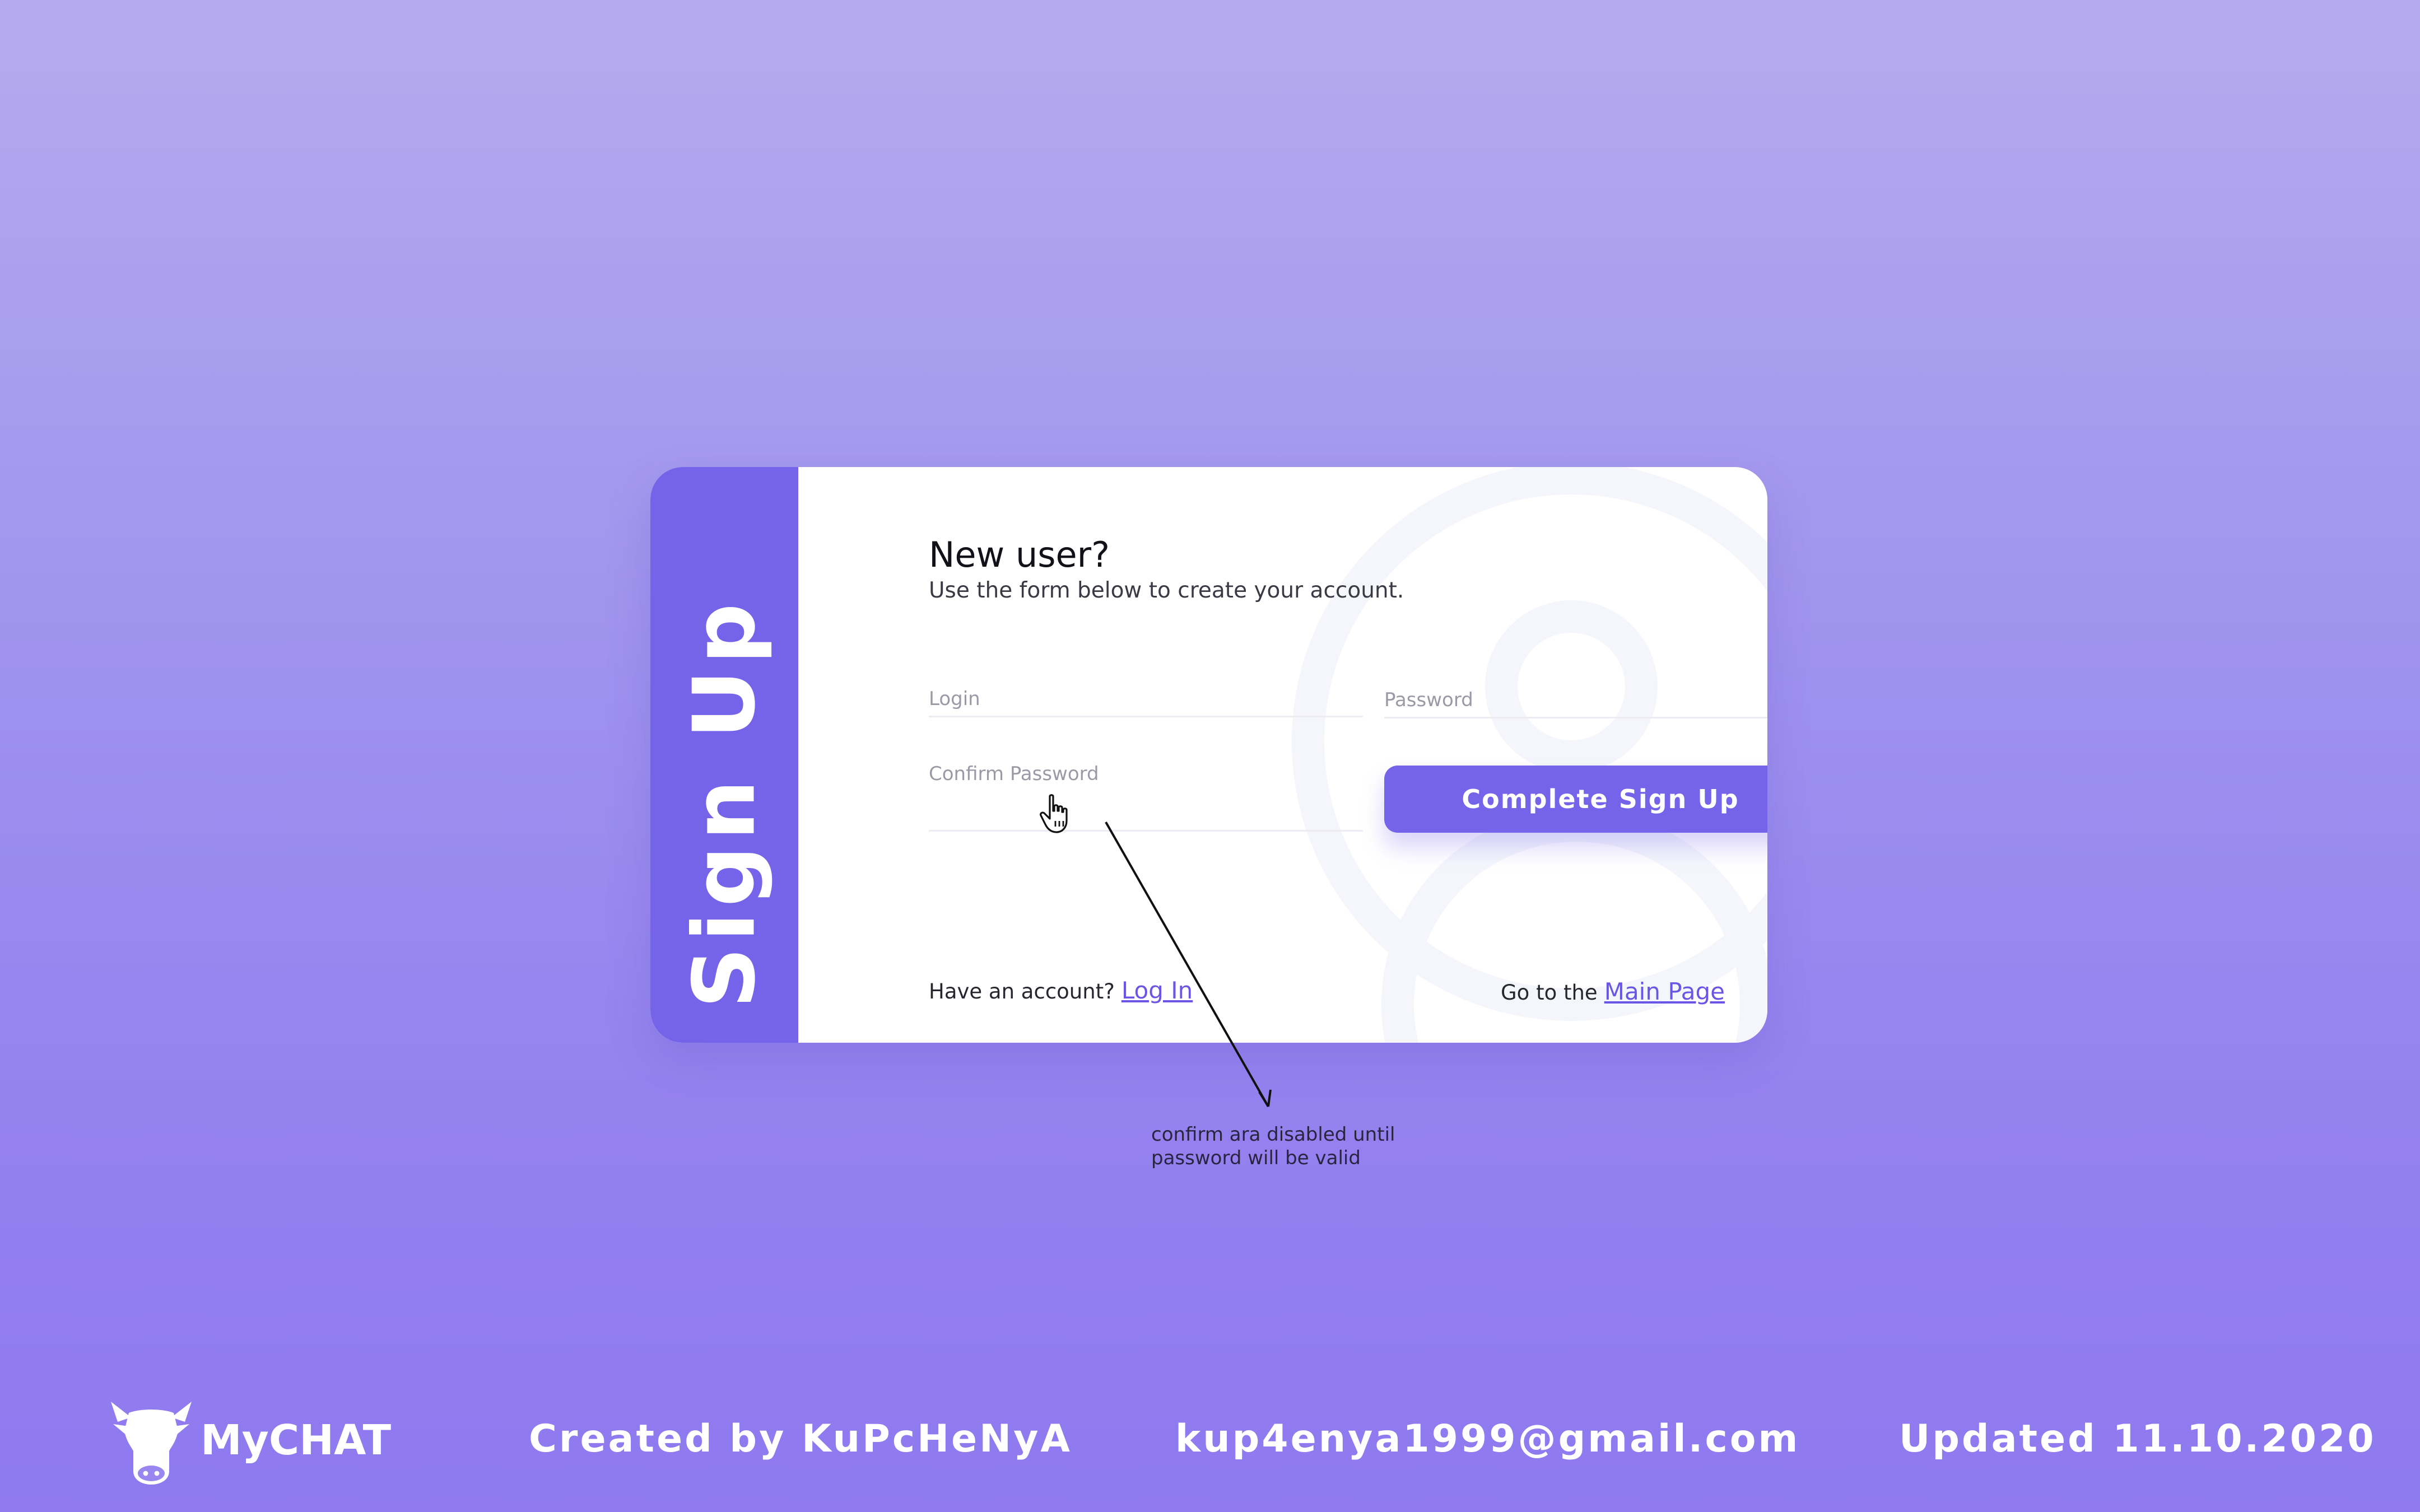 Image resolution: width=2420 pixels, height=1512 pixels. I want to click on login-prompt-text: Have an account?, so click(1022, 992).